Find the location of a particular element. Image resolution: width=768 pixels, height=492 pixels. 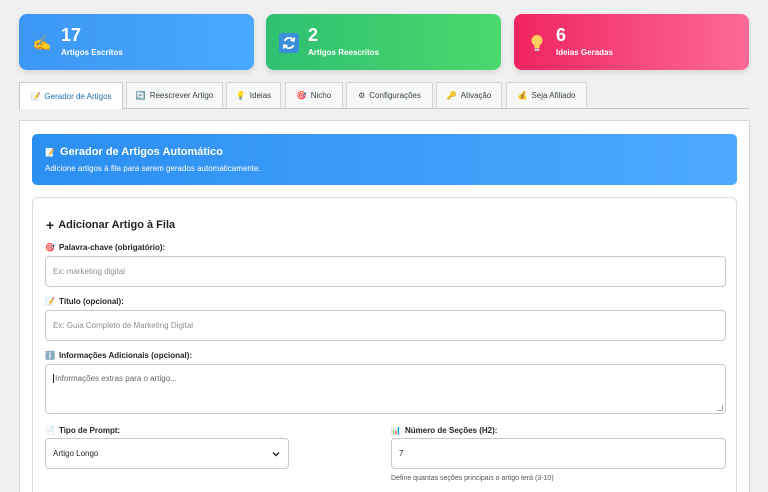

prompt-type-label: 📄 Tipo de Prompt: is located at coordinates (82, 430).